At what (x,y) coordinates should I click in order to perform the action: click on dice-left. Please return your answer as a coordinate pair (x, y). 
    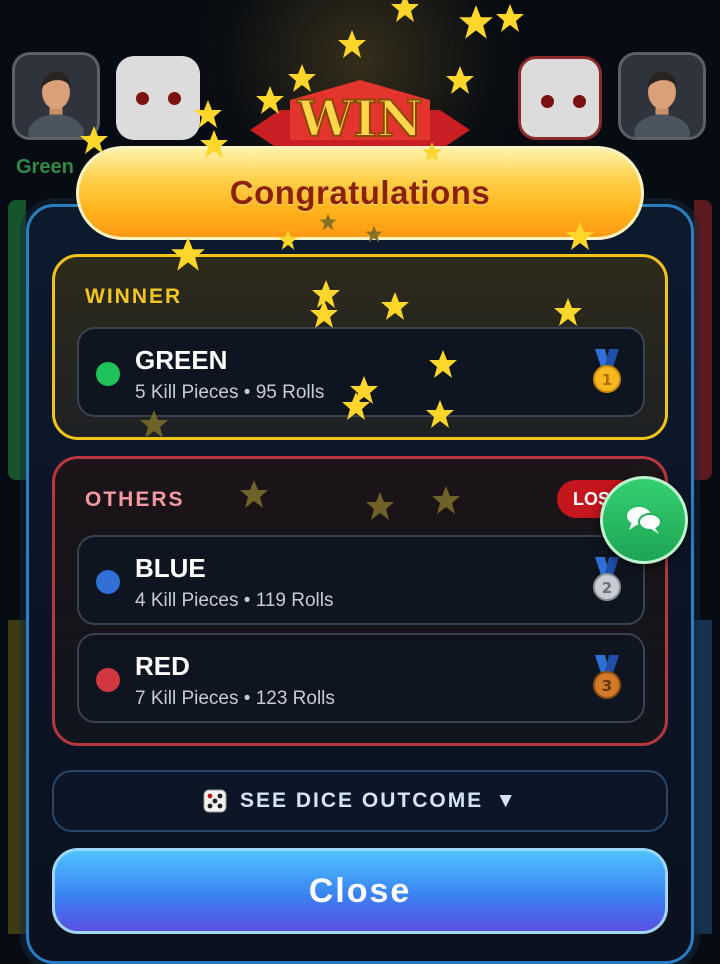
    Looking at the image, I should click on (158, 98).